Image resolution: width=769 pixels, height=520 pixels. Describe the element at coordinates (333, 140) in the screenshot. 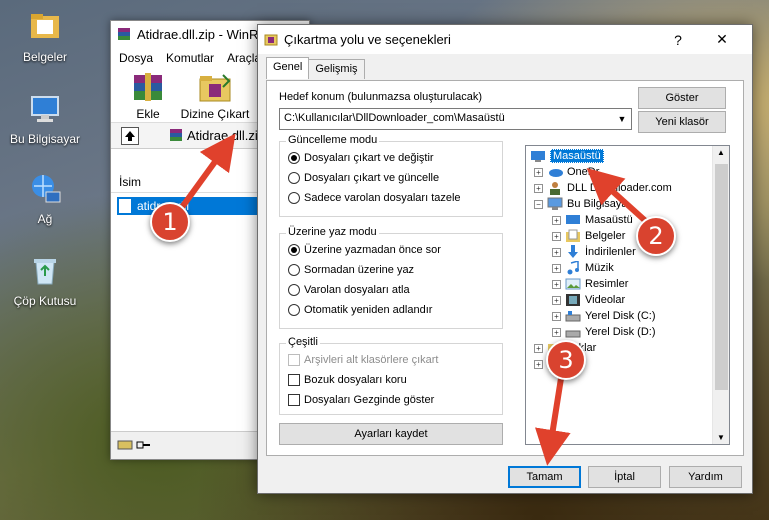

I see `update-mode-title: Güncelleme modu` at that location.